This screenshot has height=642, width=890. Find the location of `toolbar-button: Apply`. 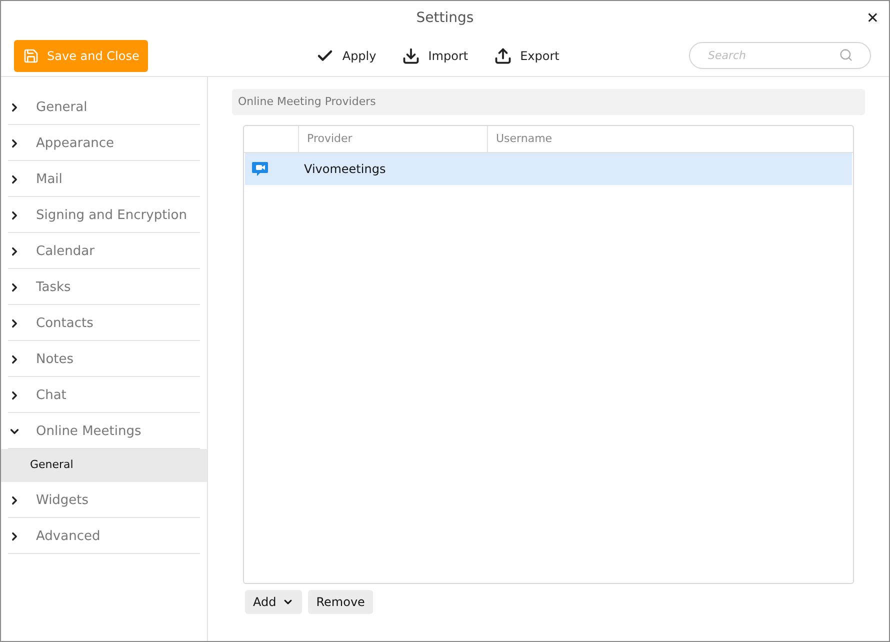

toolbar-button: Apply is located at coordinates (346, 55).